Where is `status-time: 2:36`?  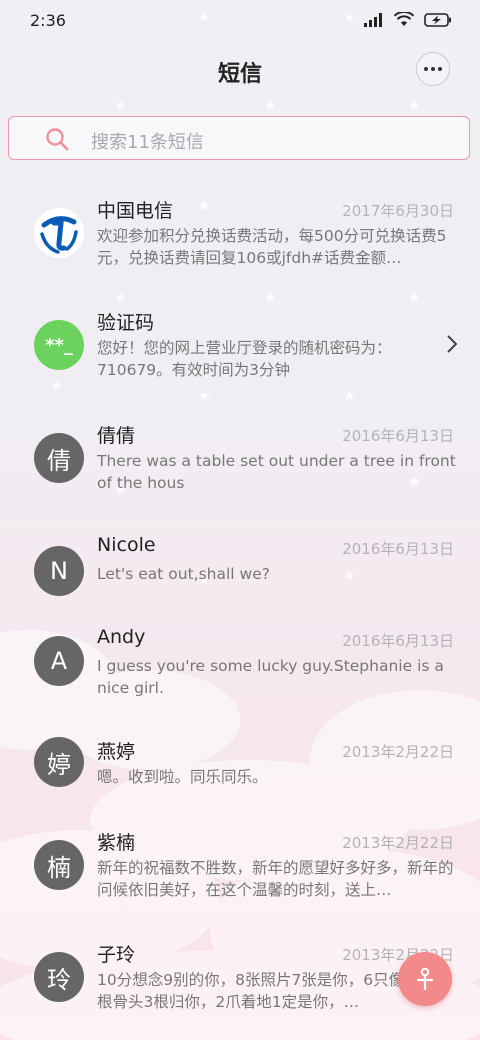
status-time: 2:36 is located at coordinates (48, 20).